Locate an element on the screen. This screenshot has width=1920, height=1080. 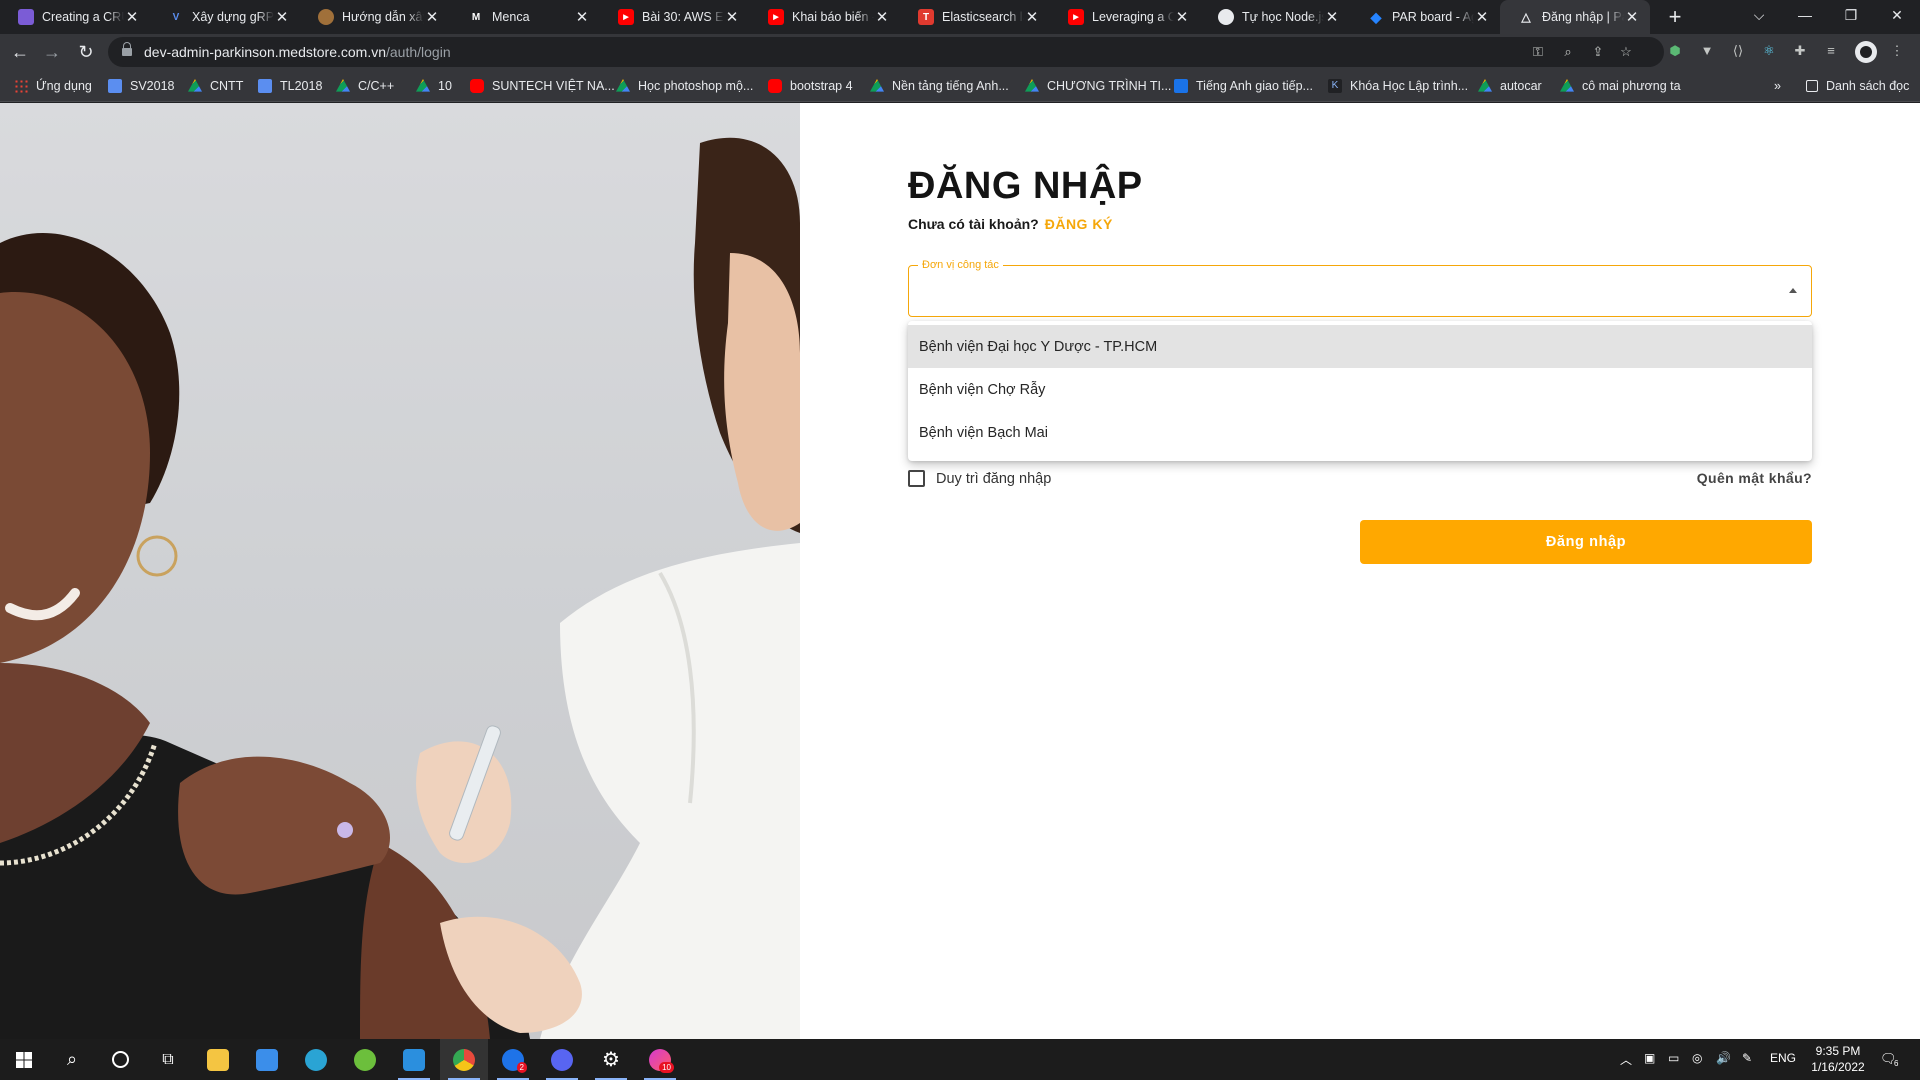
start-button is located at coordinates (24, 1059).